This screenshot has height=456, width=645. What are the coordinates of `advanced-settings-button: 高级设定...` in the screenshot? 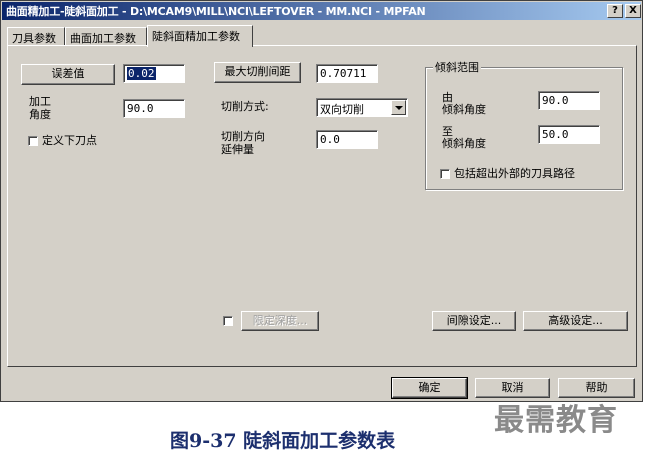 It's located at (575, 321).